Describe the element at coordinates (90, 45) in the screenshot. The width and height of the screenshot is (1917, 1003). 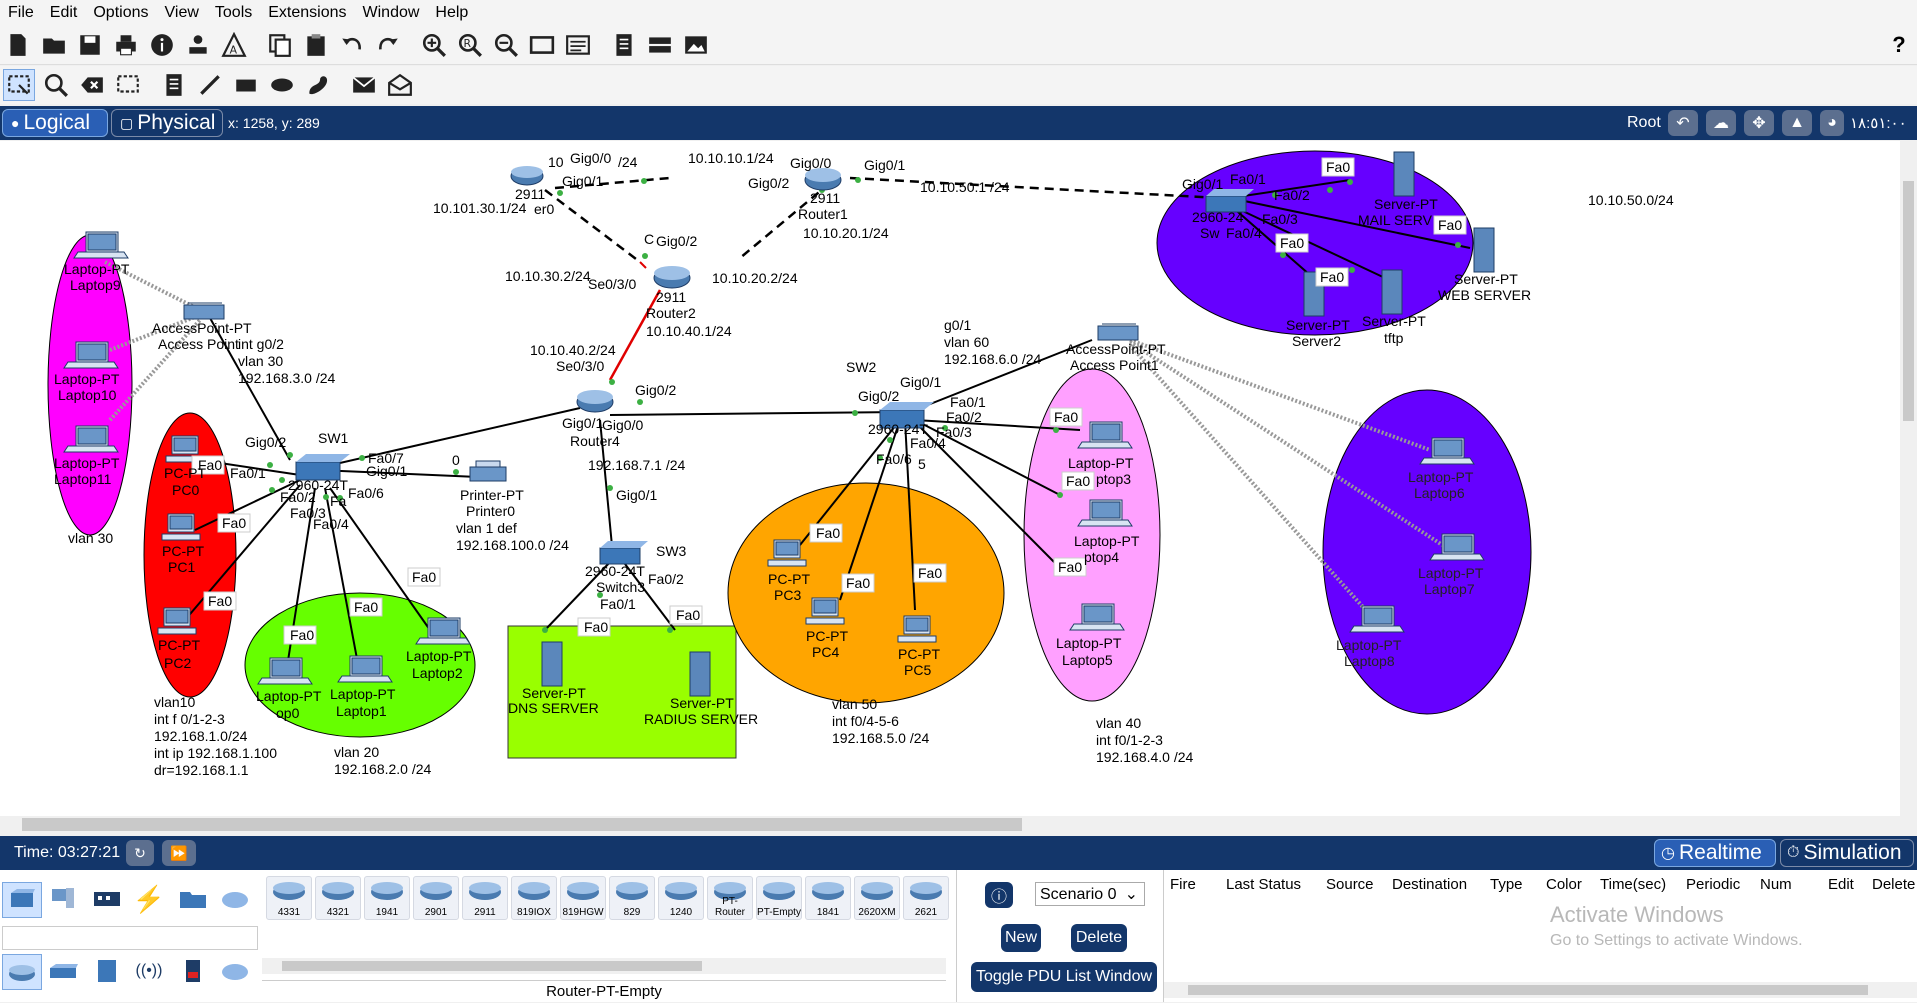
I see `save-icon` at that location.